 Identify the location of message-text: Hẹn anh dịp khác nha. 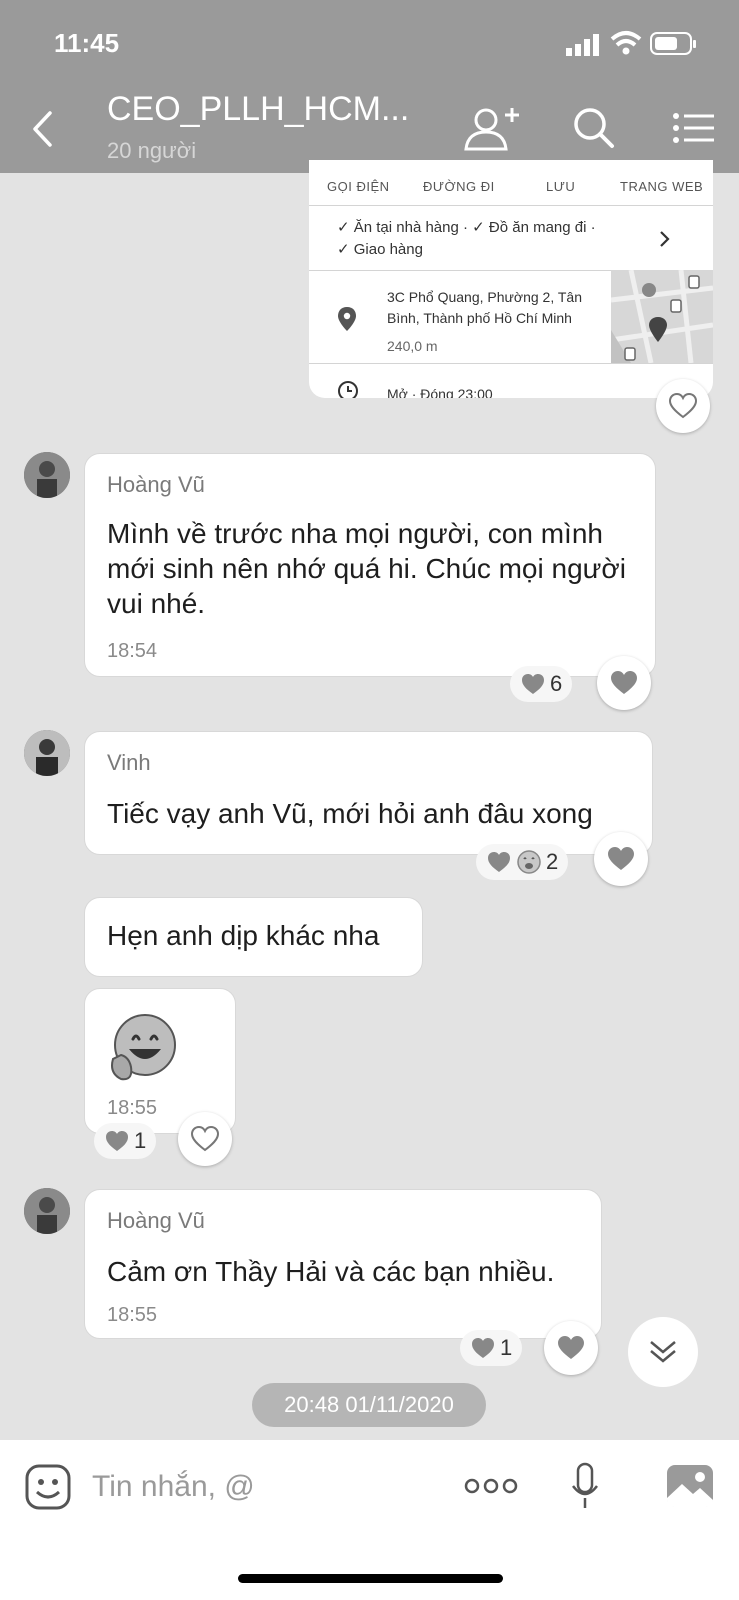
(243, 935).